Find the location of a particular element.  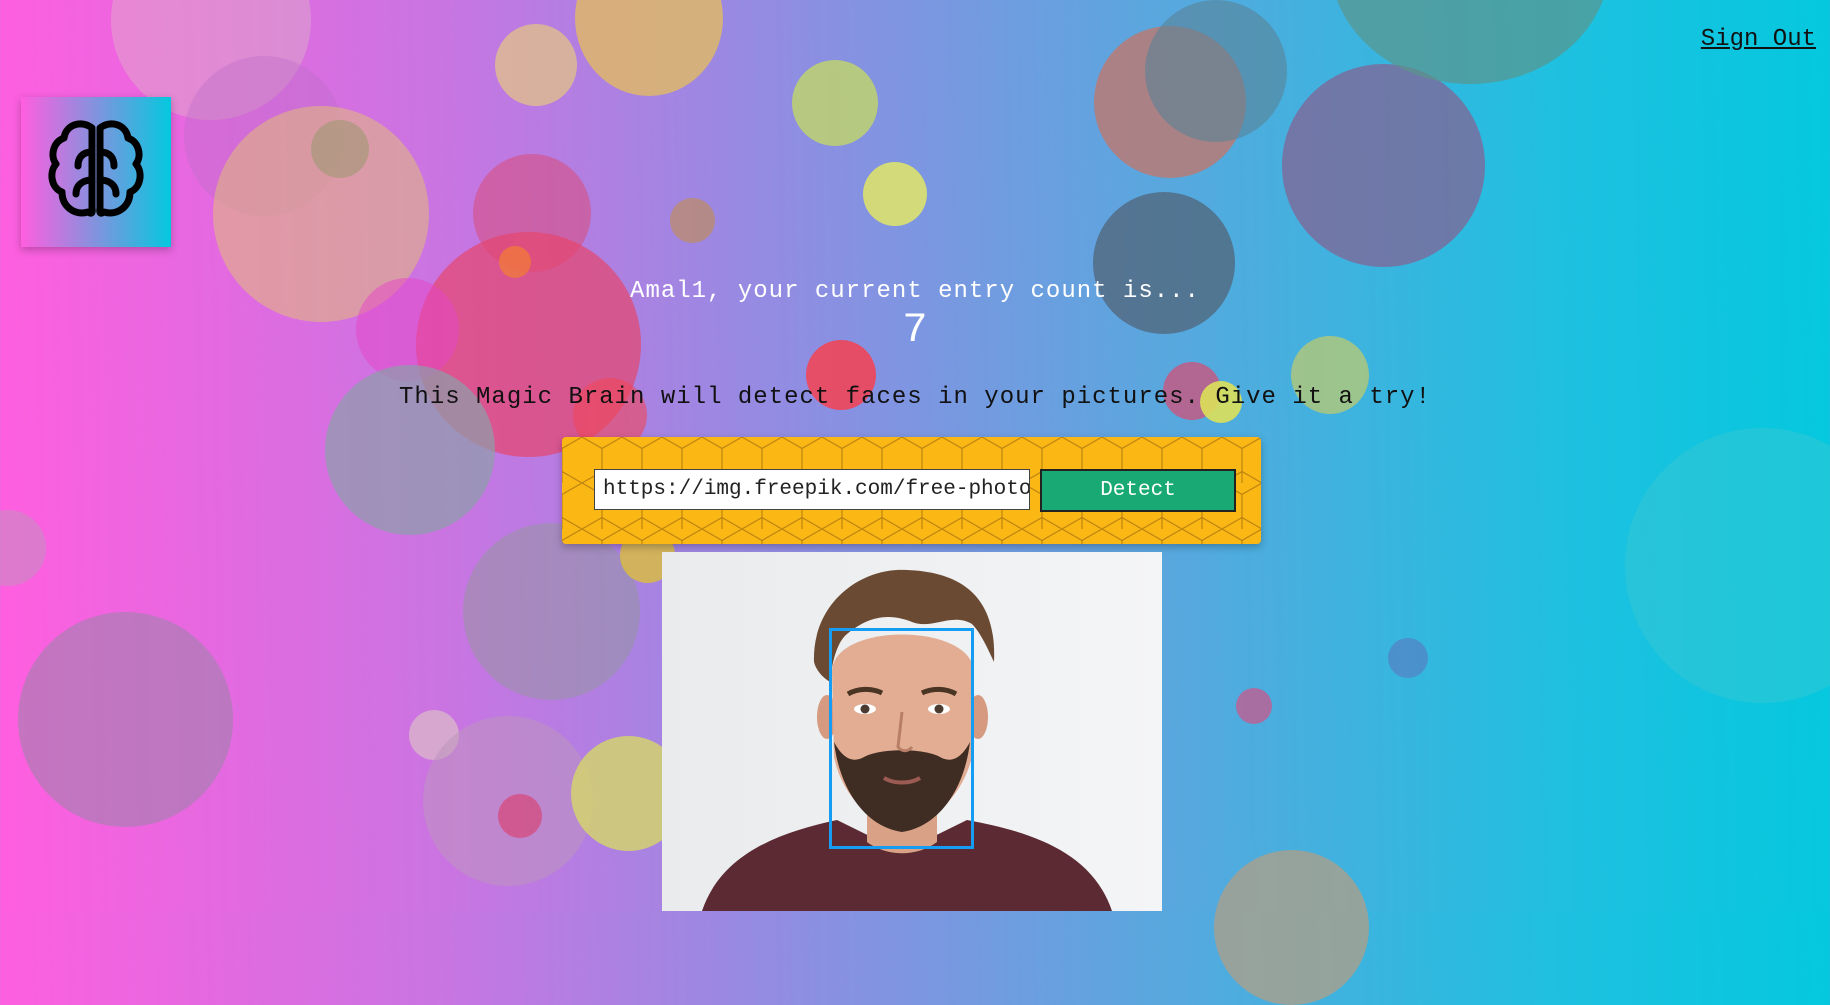

detect-button: Detect is located at coordinates (1138, 490).